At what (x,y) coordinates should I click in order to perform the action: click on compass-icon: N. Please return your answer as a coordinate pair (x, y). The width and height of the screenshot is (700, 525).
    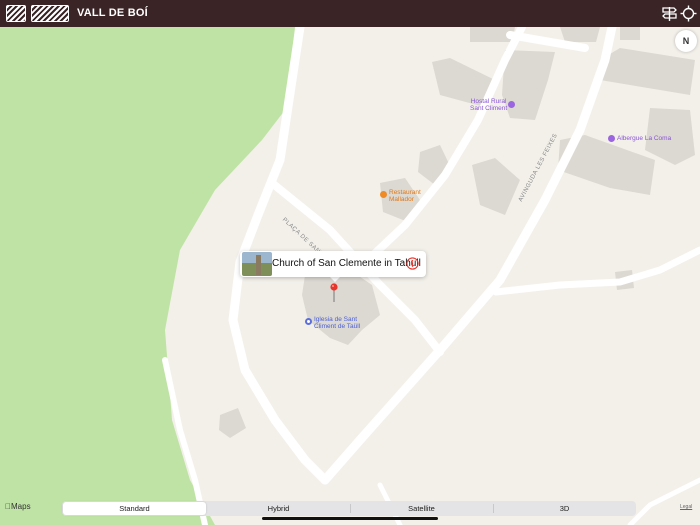
    Looking at the image, I should click on (686, 41).